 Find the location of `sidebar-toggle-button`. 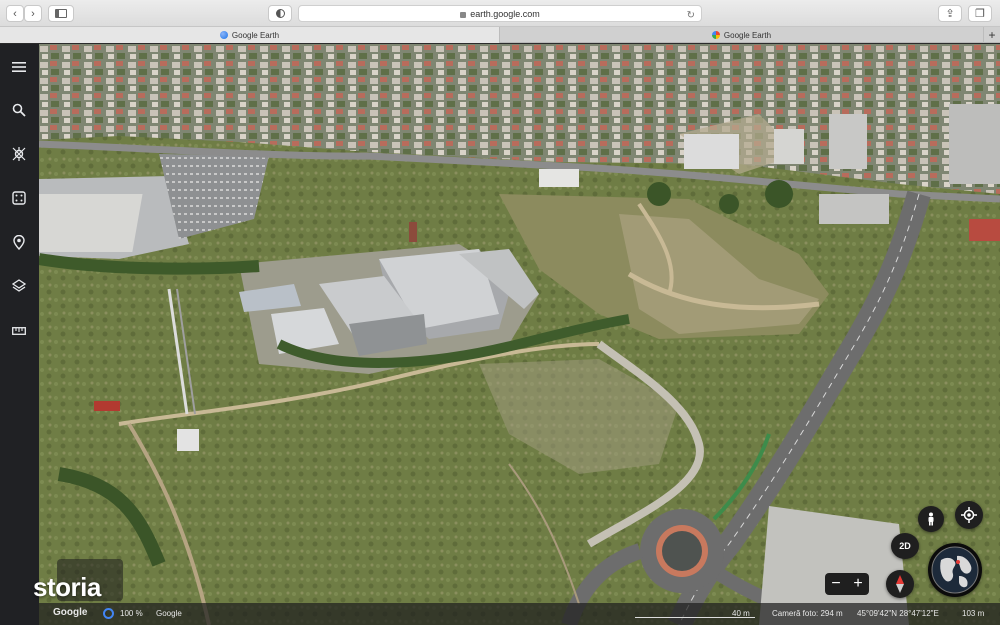

sidebar-toggle-button is located at coordinates (61, 13).